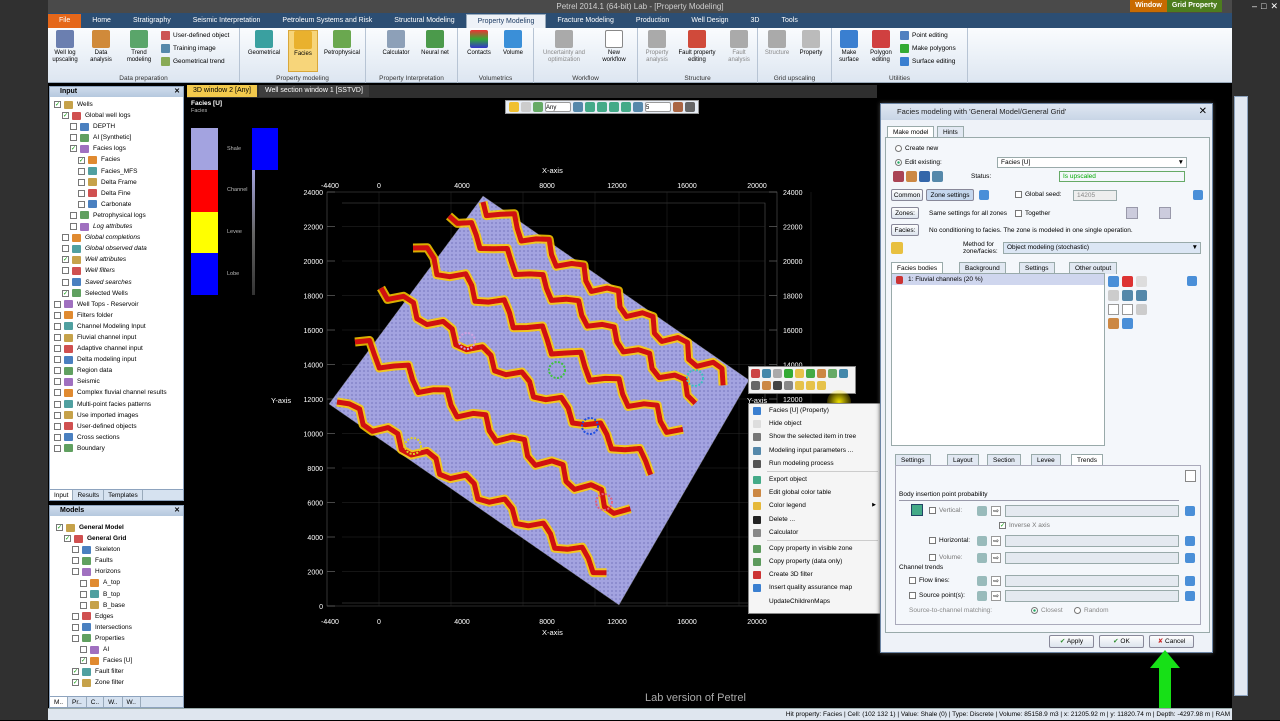  What do you see at coordinates (739, 47) in the screenshot?
I see `fault-analysis-button: Fault analysis` at bounding box center [739, 47].